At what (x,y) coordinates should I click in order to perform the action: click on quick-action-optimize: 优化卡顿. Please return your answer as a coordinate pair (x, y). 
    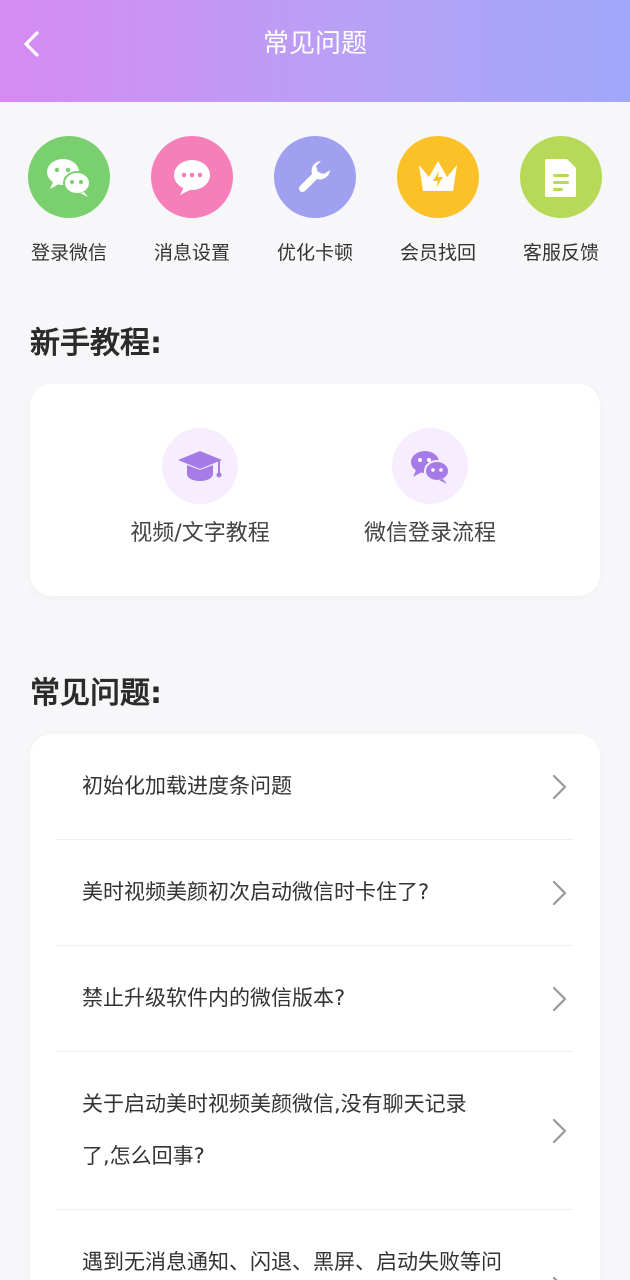
    Looking at the image, I should click on (315, 201).